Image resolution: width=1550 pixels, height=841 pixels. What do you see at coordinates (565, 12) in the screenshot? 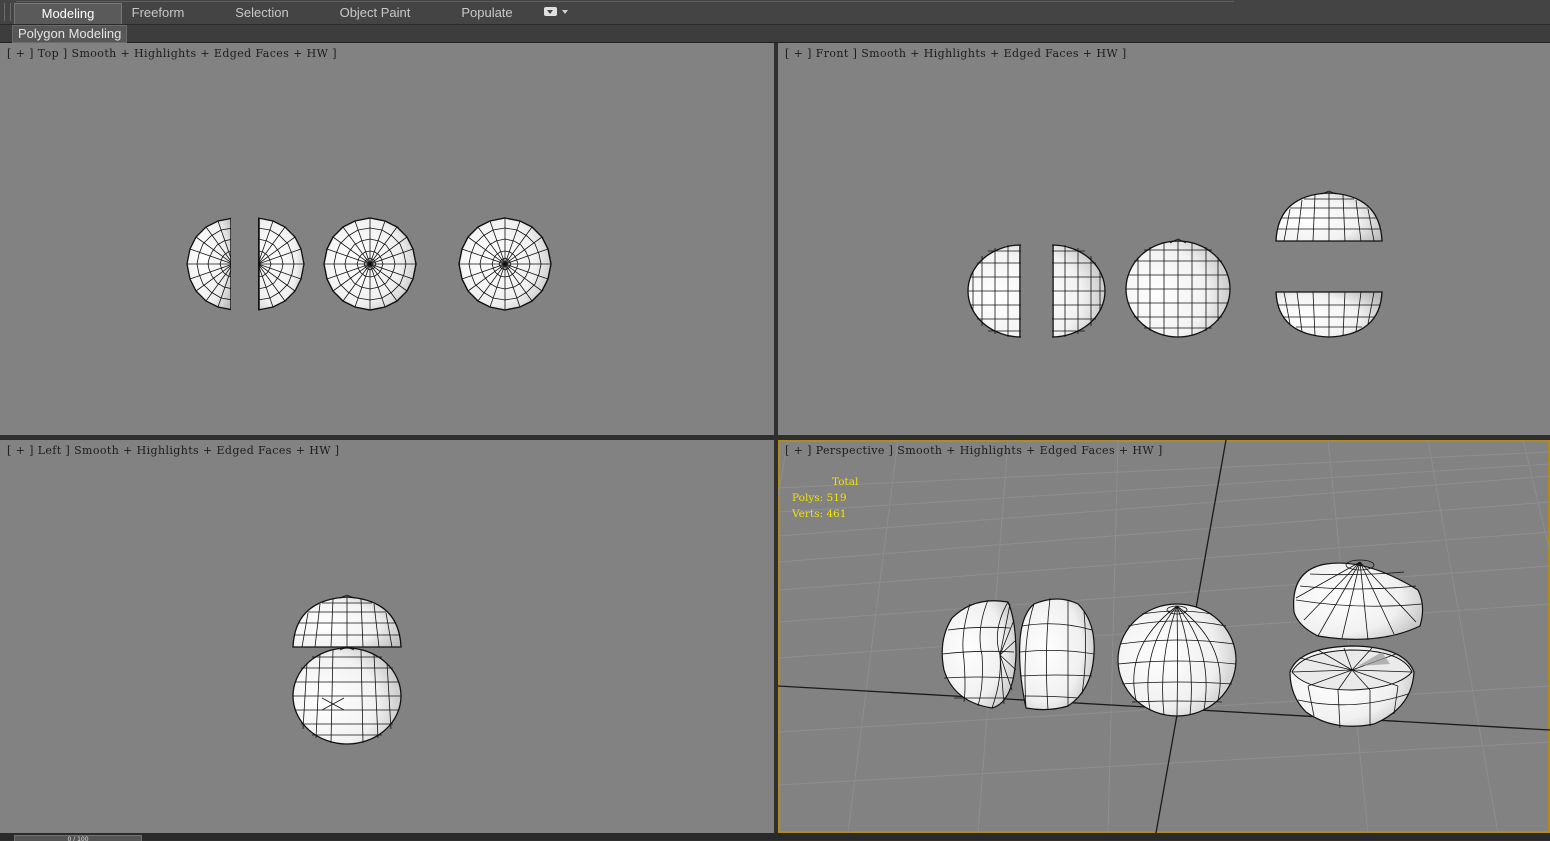
I see `chevron-down-icon` at bounding box center [565, 12].